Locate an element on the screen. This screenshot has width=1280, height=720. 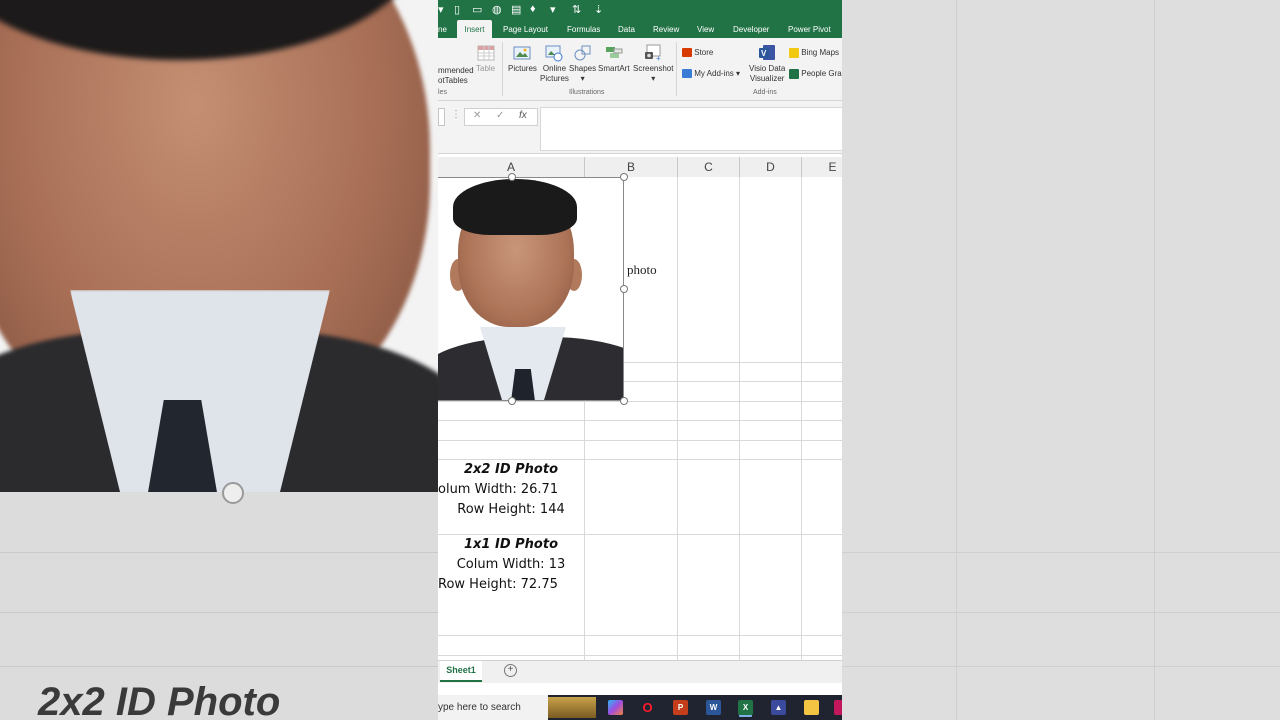
name-box is located at coordinates (441, 117).